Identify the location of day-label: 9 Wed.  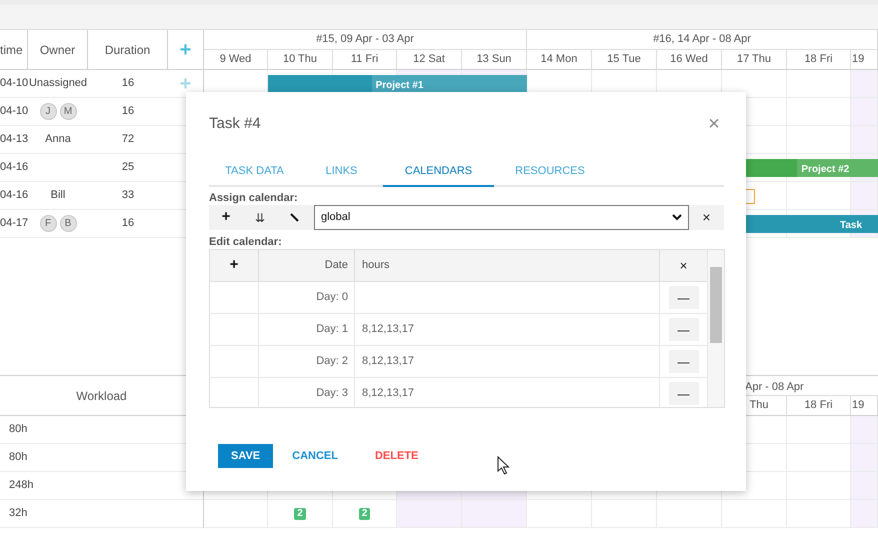
(236, 60).